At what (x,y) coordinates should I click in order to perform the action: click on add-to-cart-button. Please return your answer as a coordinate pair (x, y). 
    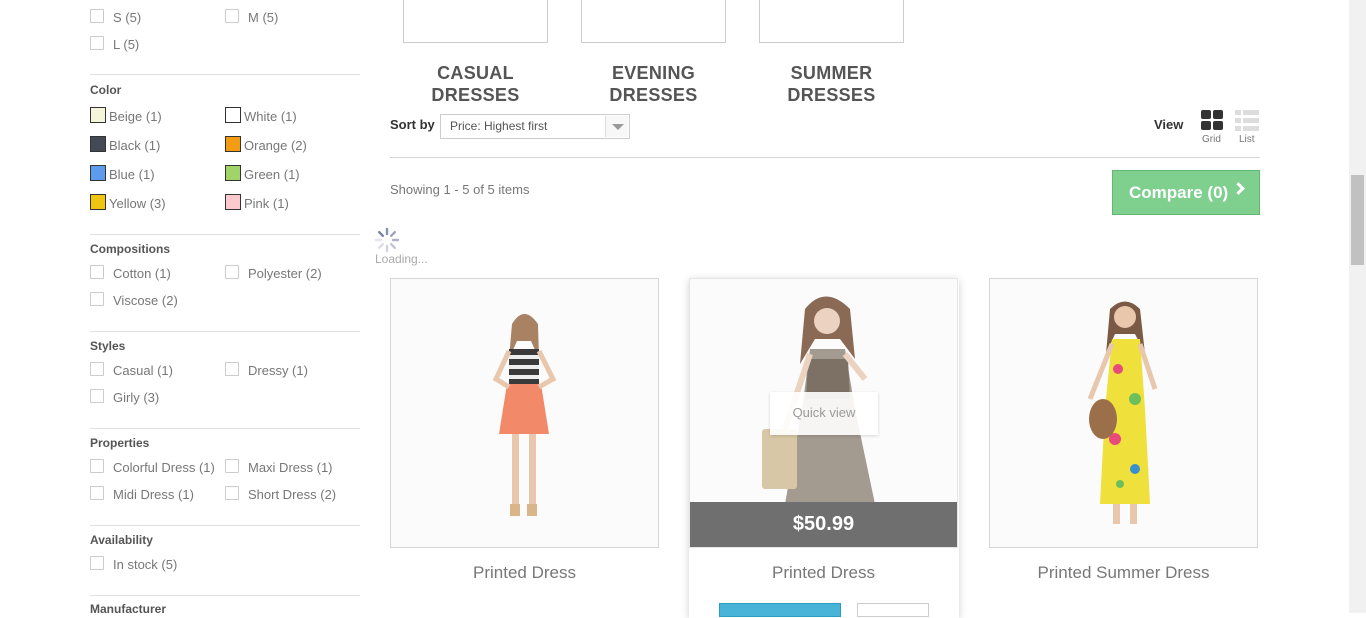
    Looking at the image, I should click on (780, 610).